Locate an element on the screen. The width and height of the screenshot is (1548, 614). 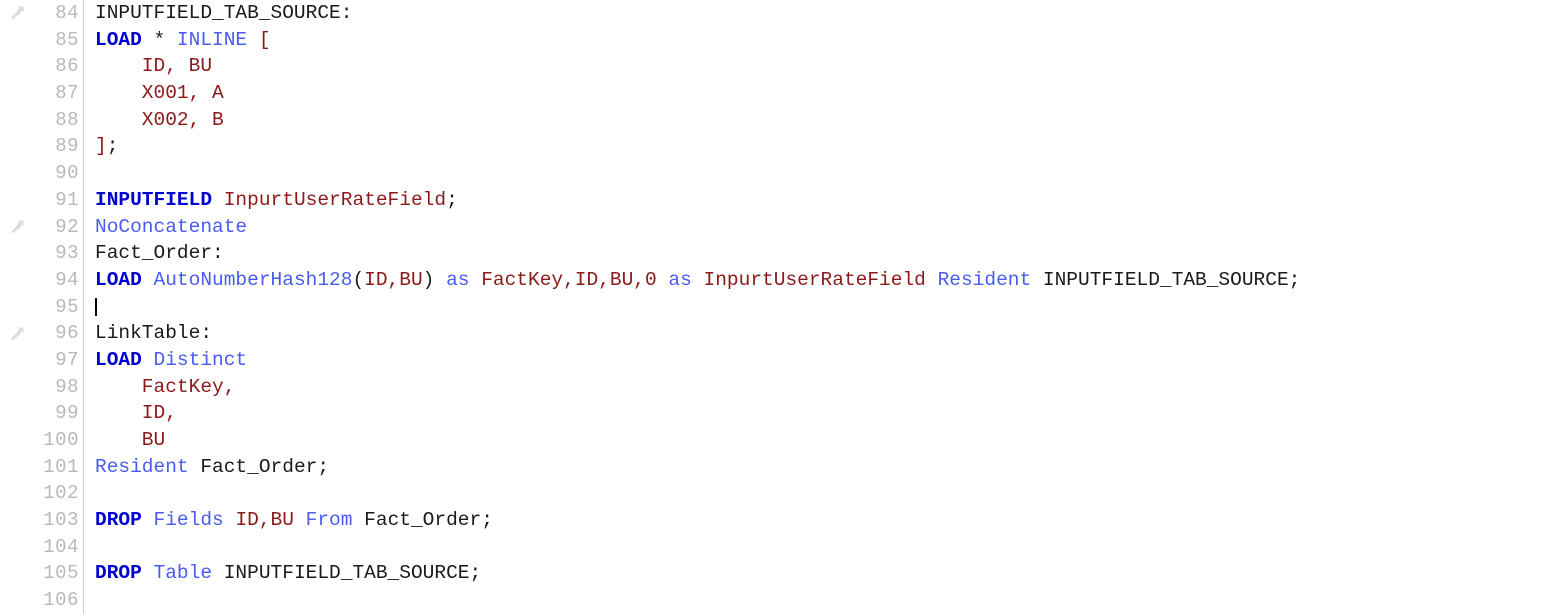
line-number: 100 is located at coordinates (61, 440).